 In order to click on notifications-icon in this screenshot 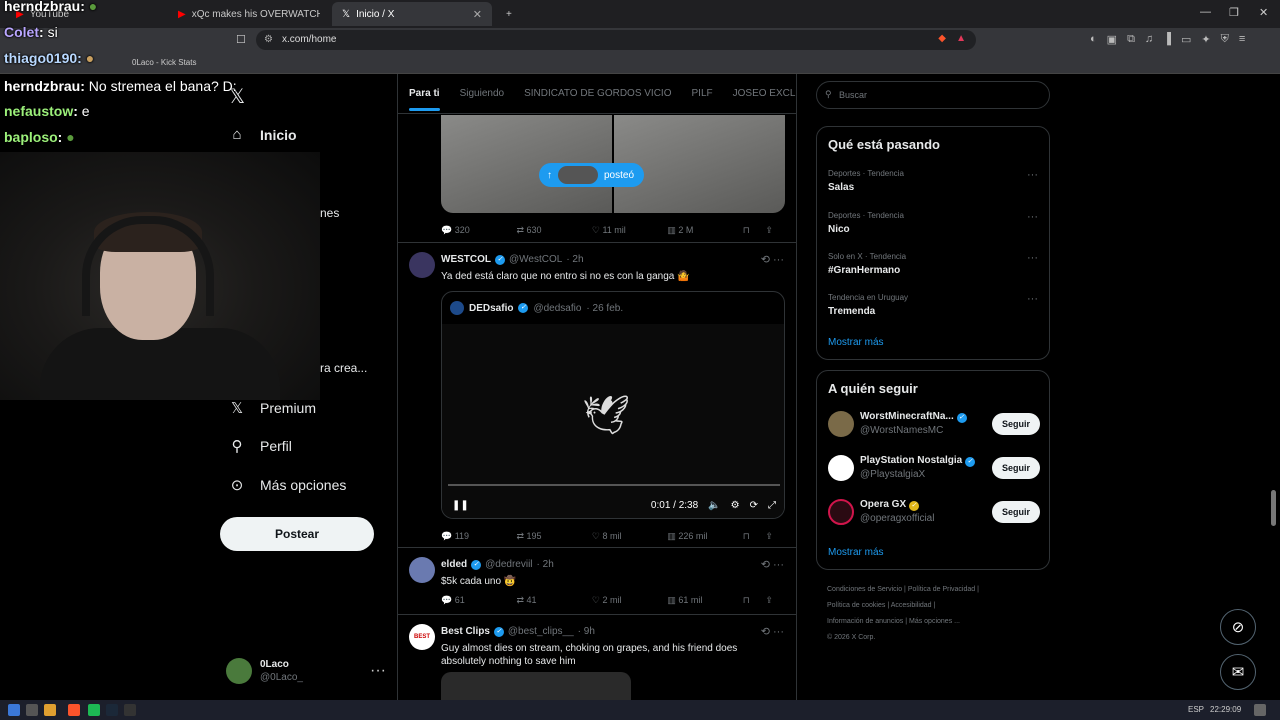, I will do `click(1260, 710)`.